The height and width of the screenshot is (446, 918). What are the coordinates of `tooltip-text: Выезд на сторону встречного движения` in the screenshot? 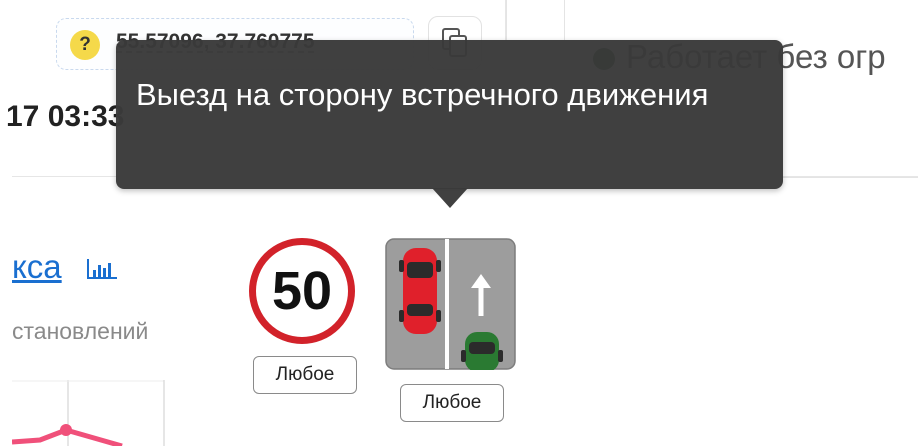 It's located at (422, 94).